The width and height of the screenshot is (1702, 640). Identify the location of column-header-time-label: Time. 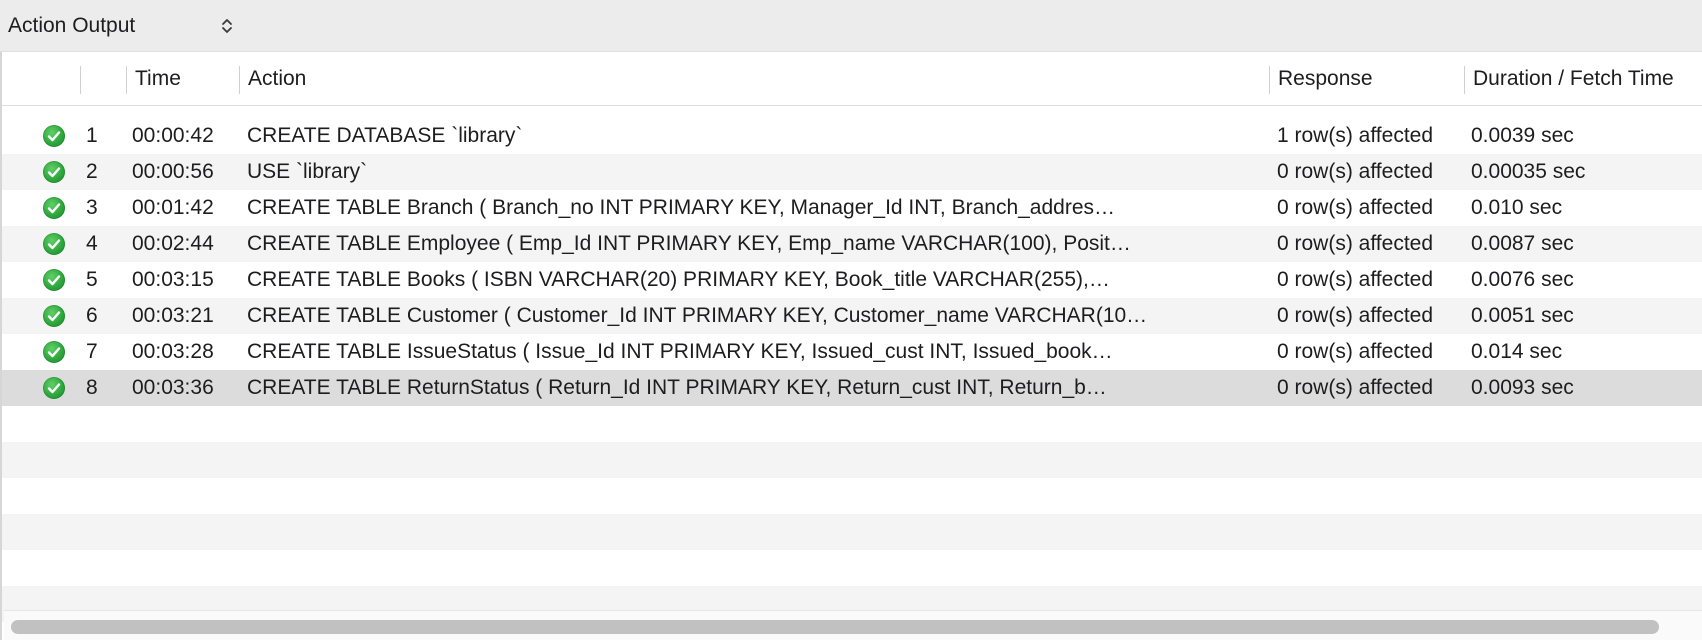
(158, 78).